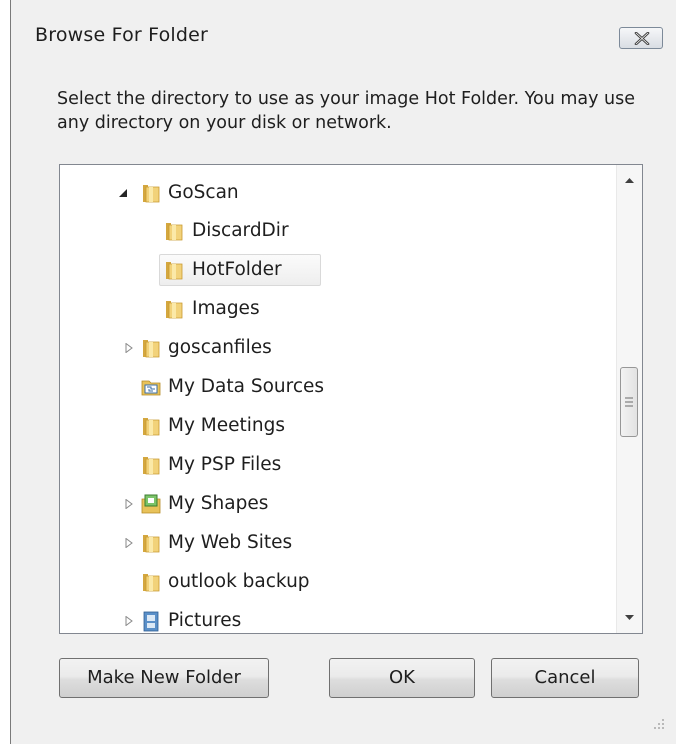  Describe the element at coordinates (338, 543) in the screenshot. I see `tree-item-my-web-sites: My Web Sites` at that location.